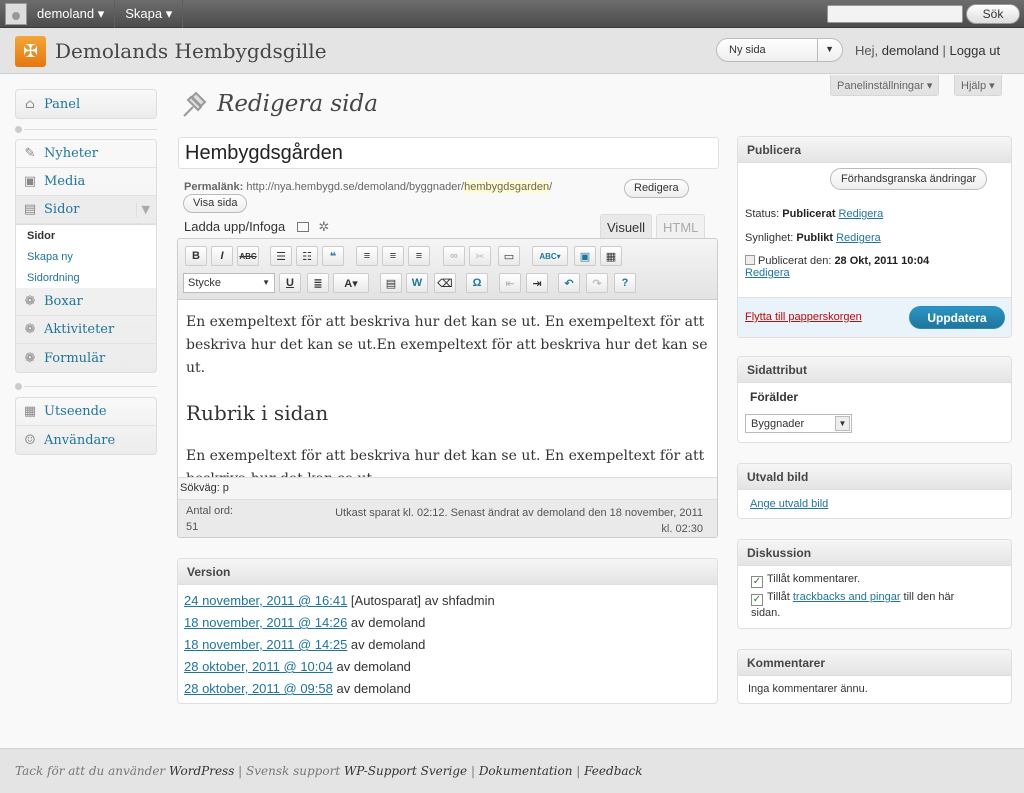 This screenshot has width=1024, height=793. Describe the element at coordinates (86, 154) in the screenshot. I see `menu-item-posts: ✎ Nyheter` at that location.